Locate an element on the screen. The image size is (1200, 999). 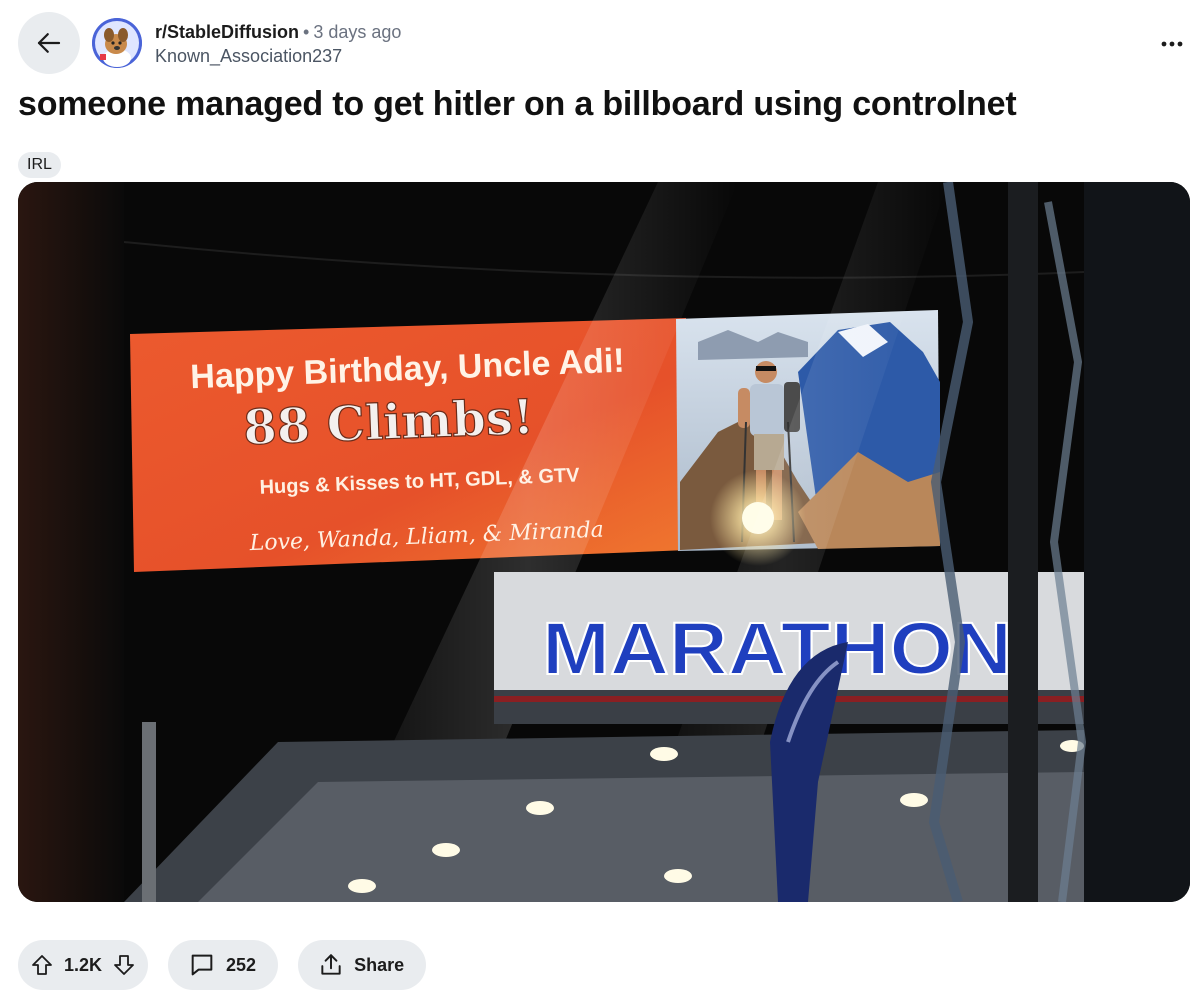
arrow-up-icon is located at coordinates (42, 965).